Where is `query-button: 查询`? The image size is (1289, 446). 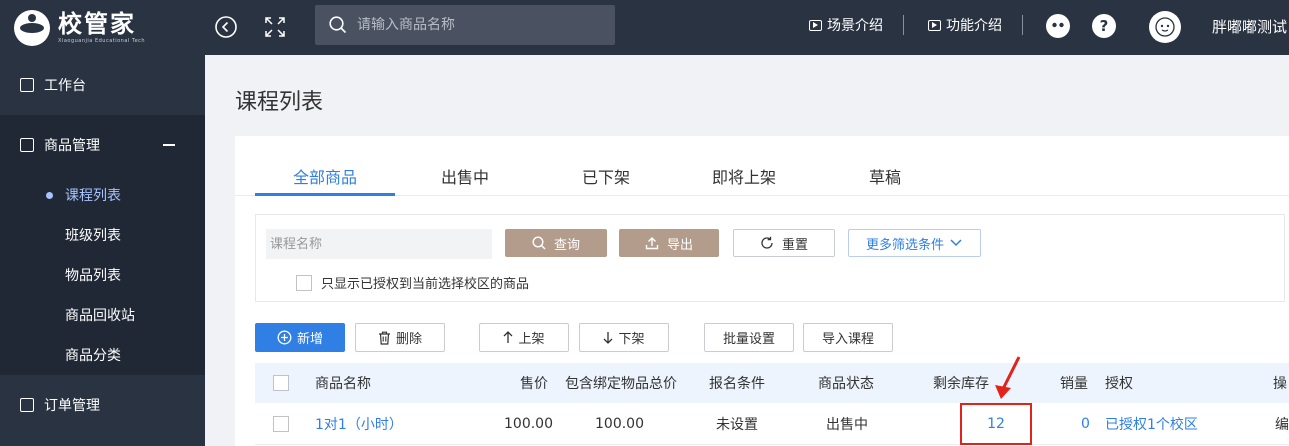 query-button: 查询 is located at coordinates (556, 243).